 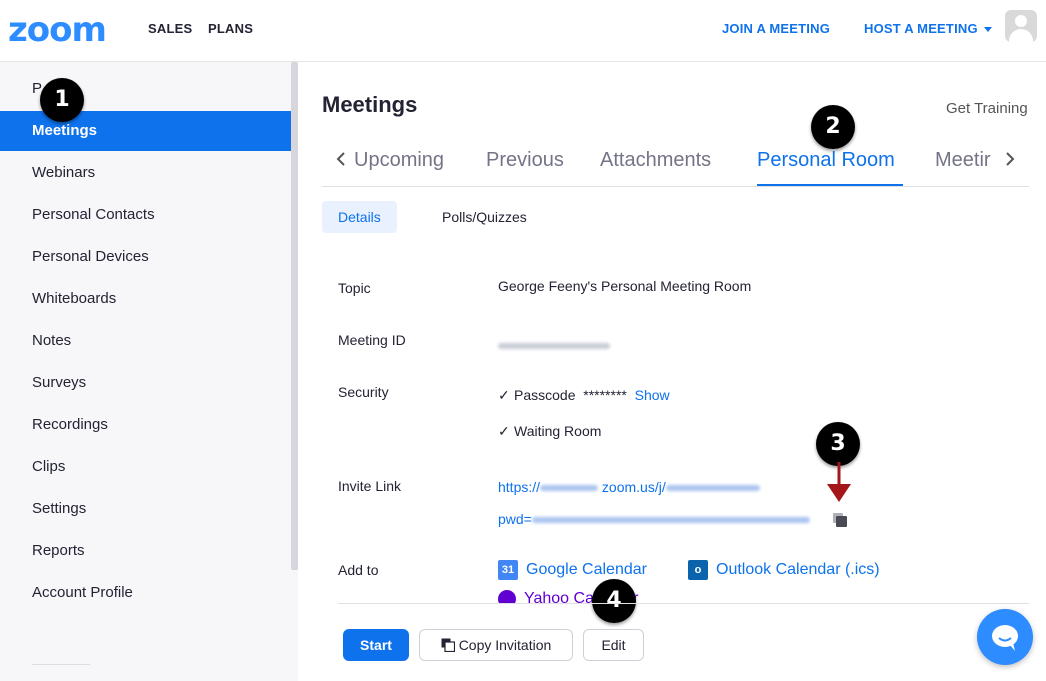 What do you see at coordinates (508, 570) in the screenshot?
I see `google-calendar-icon: 31` at bounding box center [508, 570].